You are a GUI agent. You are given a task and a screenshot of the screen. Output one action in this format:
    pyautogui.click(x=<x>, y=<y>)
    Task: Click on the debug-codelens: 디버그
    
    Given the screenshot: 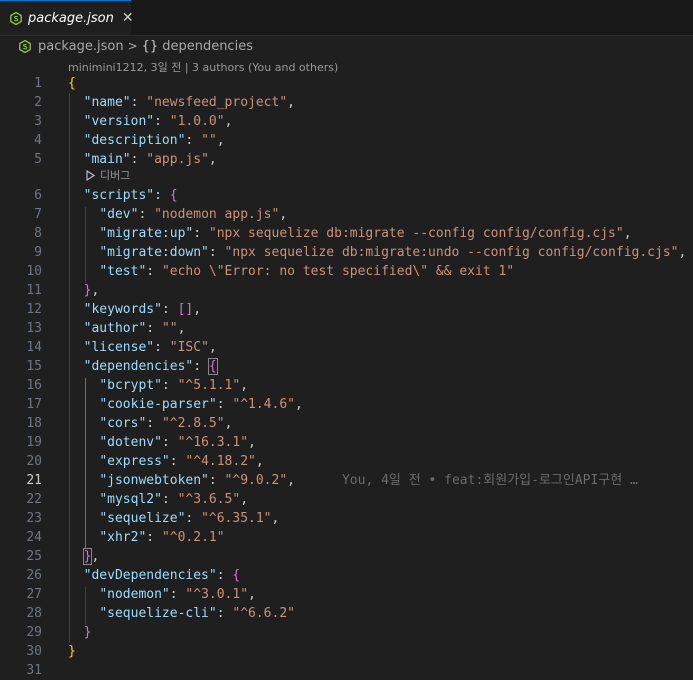 What is the action you would take?
    pyautogui.click(x=108, y=175)
    